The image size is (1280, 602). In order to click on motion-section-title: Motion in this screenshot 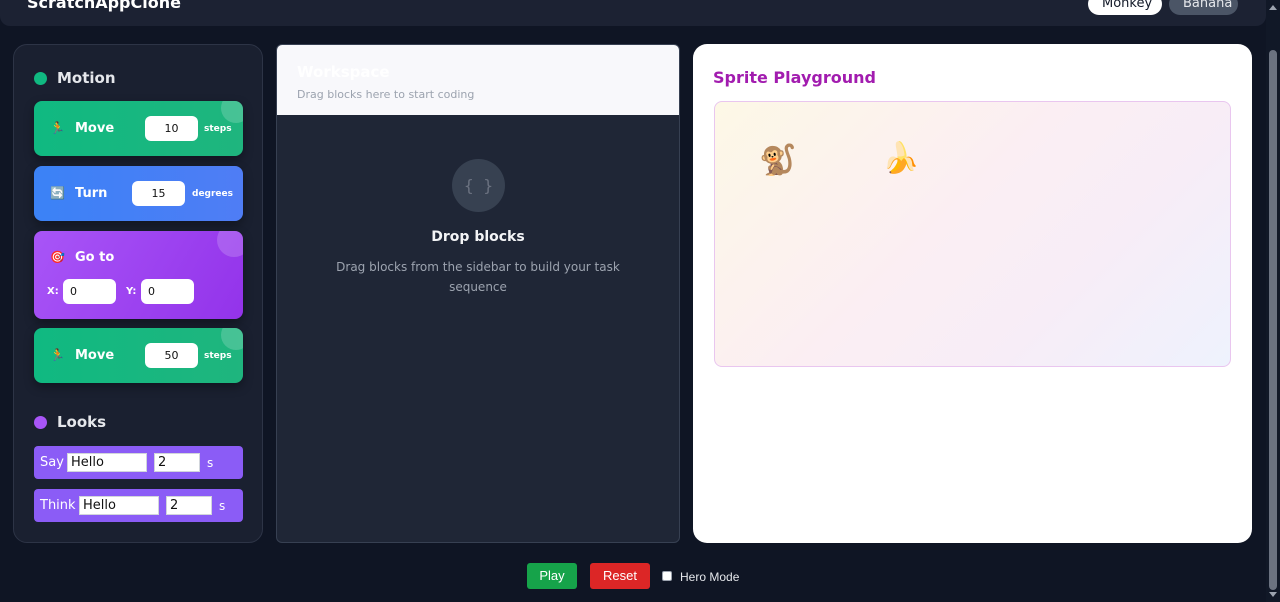, I will do `click(75, 78)`.